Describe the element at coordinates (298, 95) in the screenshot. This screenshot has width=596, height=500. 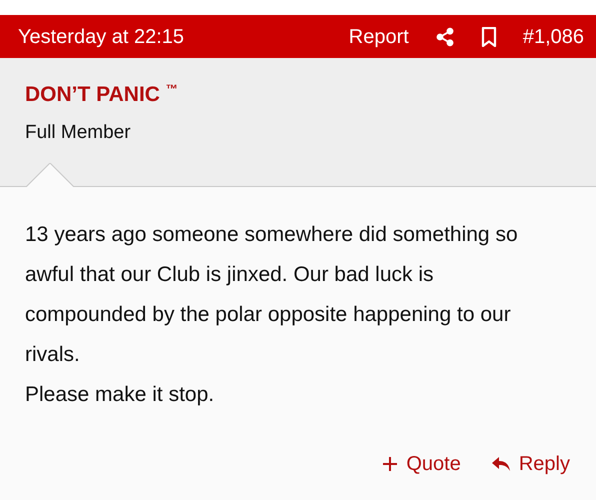
I see `author-name: DON’T PANIC $^{™}$` at that location.